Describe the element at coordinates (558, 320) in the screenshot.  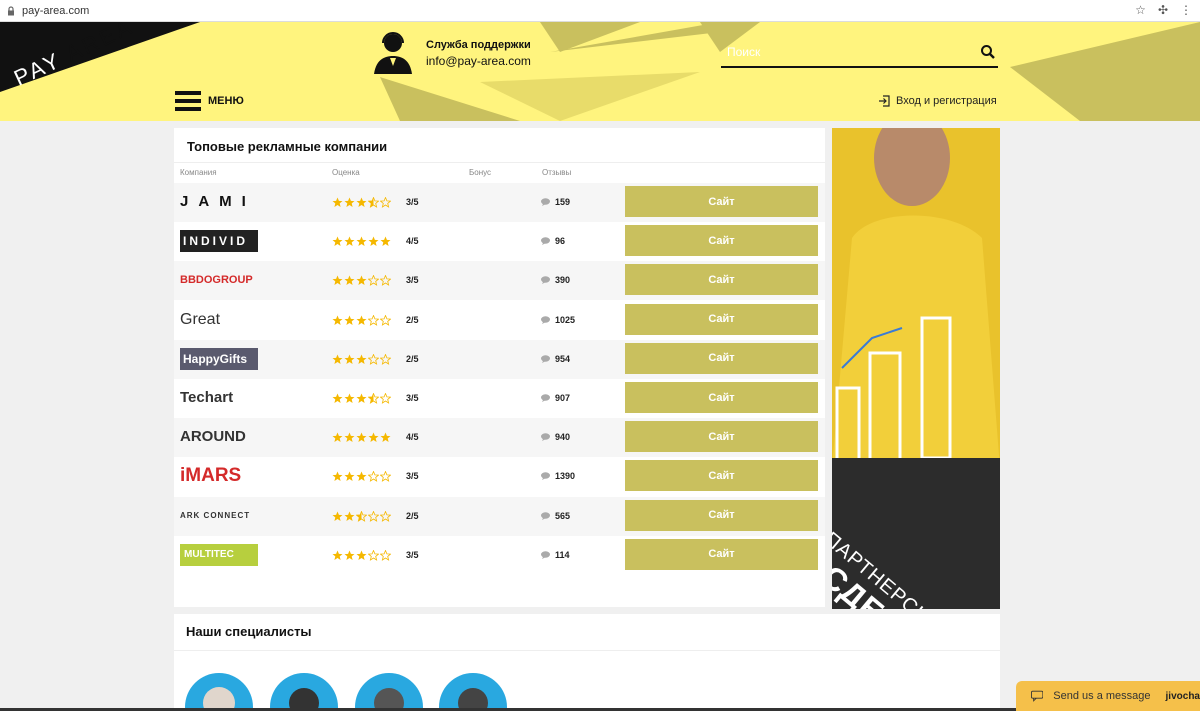
I see `reviews-link: 1025` at that location.